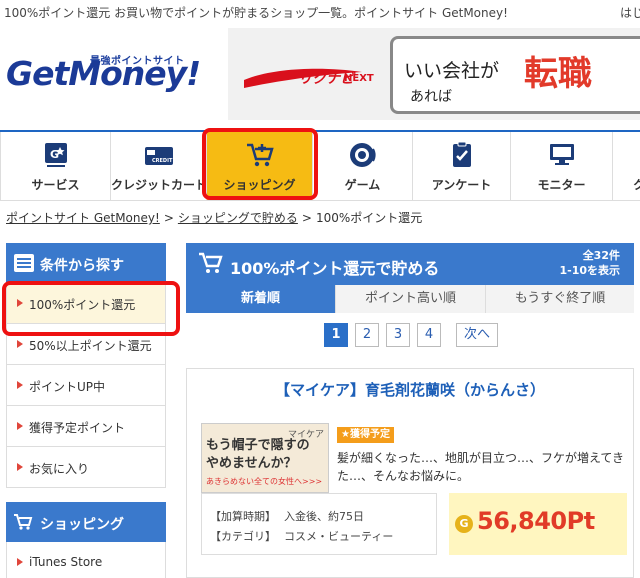 This screenshot has height=578, width=640. What do you see at coordinates (359, 78) in the screenshot?
I see `banner-brand-suffix: NEXT` at bounding box center [359, 78].